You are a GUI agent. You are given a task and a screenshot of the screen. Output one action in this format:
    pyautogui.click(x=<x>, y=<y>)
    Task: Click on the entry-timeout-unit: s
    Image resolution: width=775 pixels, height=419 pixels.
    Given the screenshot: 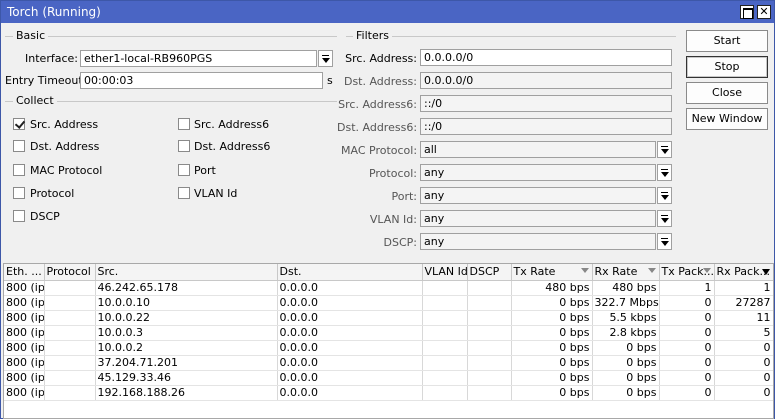 What is the action you would take?
    pyautogui.click(x=330, y=80)
    